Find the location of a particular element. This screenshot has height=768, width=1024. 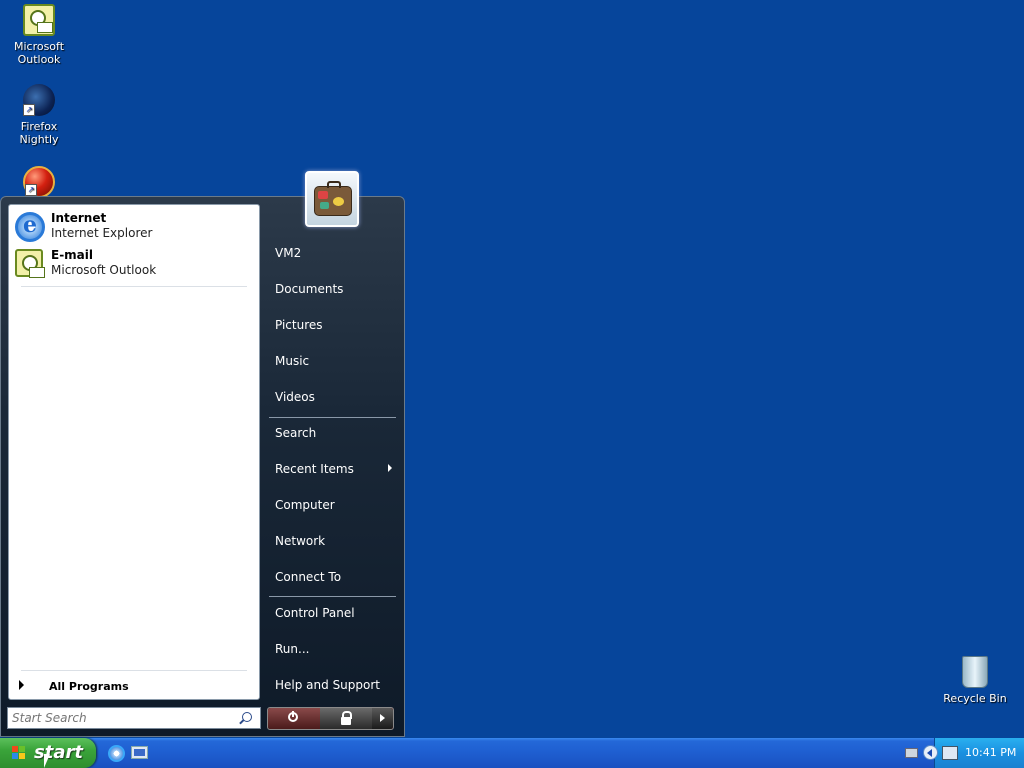

red-ball-icon: ↗ is located at coordinates (39, 182).